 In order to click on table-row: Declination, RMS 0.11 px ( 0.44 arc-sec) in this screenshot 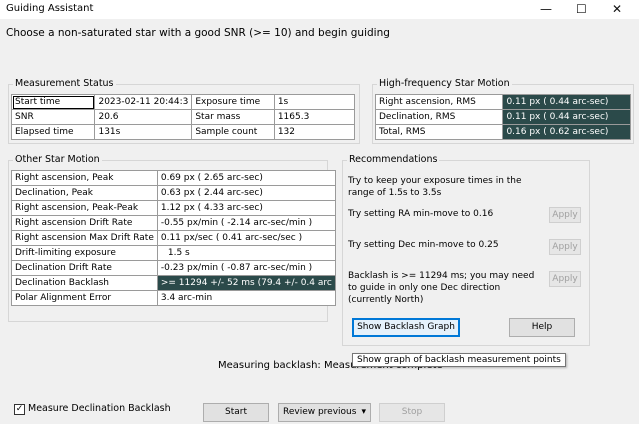, I will do `click(502, 117)`.